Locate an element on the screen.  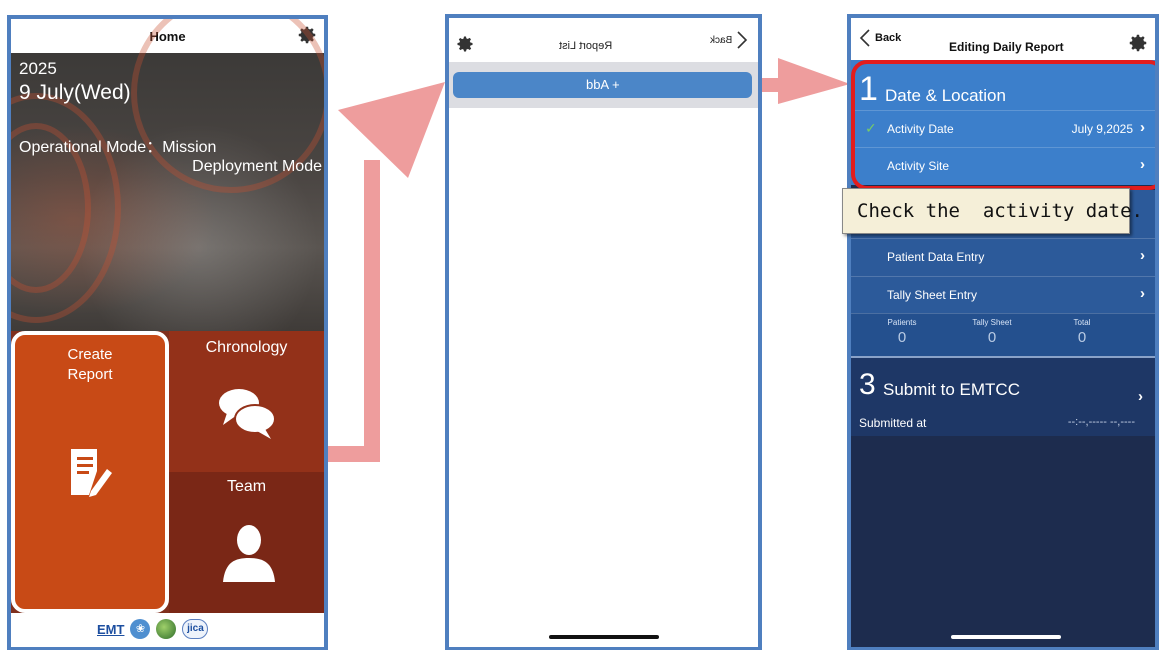
chevron-right-icon is located at coordinates (742, 40).